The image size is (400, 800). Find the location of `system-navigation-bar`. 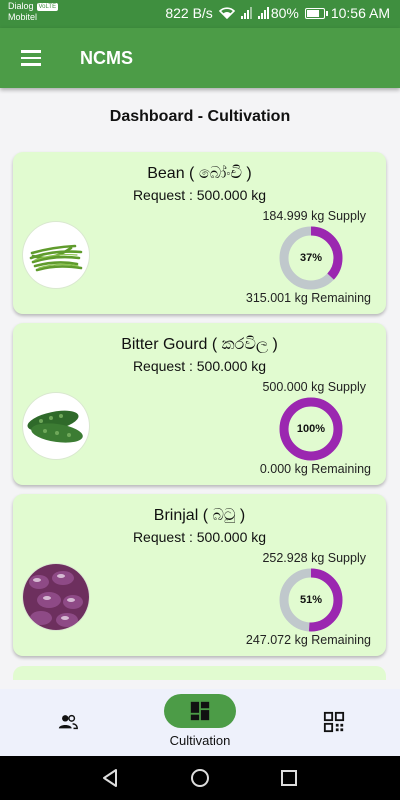

system-navigation-bar is located at coordinates (200, 778).